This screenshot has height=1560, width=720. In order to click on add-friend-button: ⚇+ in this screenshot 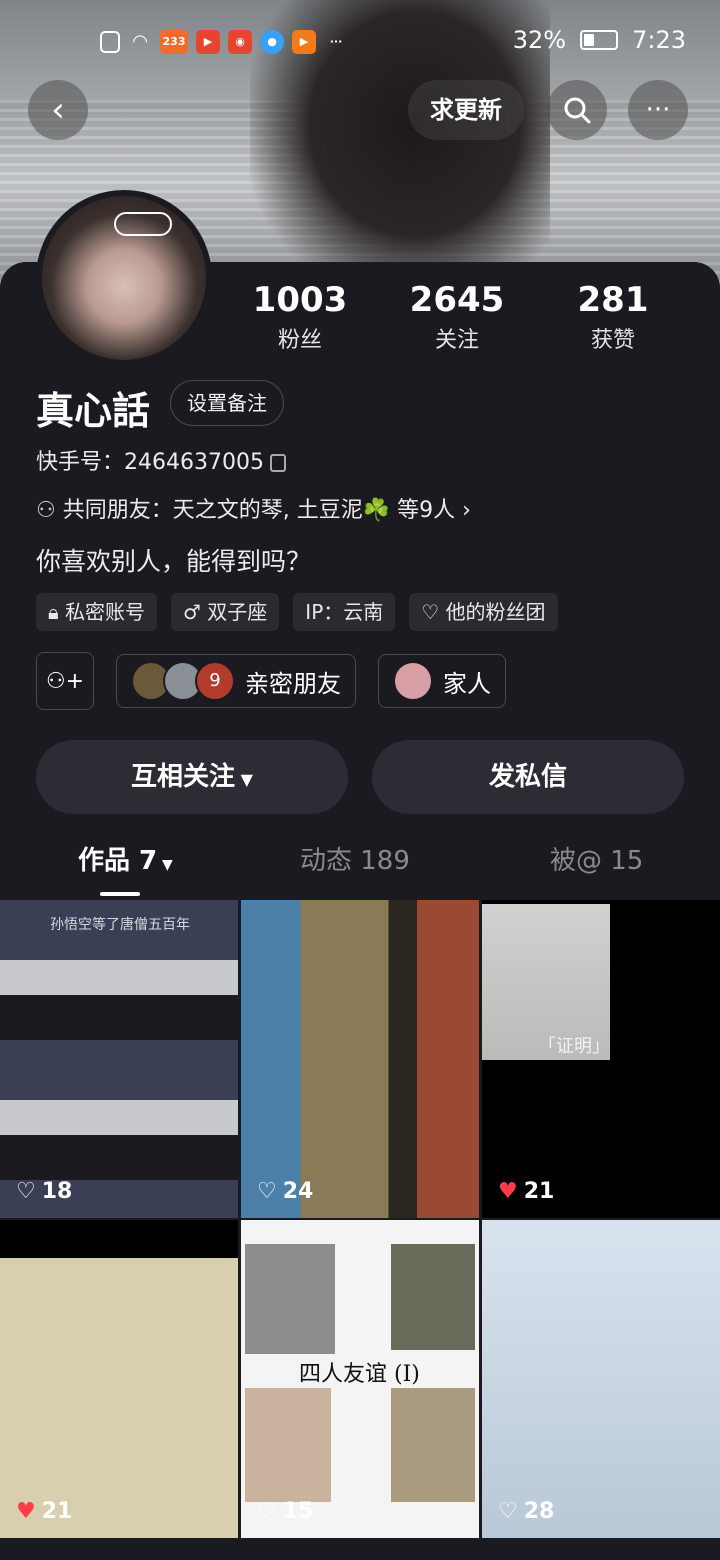, I will do `click(65, 681)`.